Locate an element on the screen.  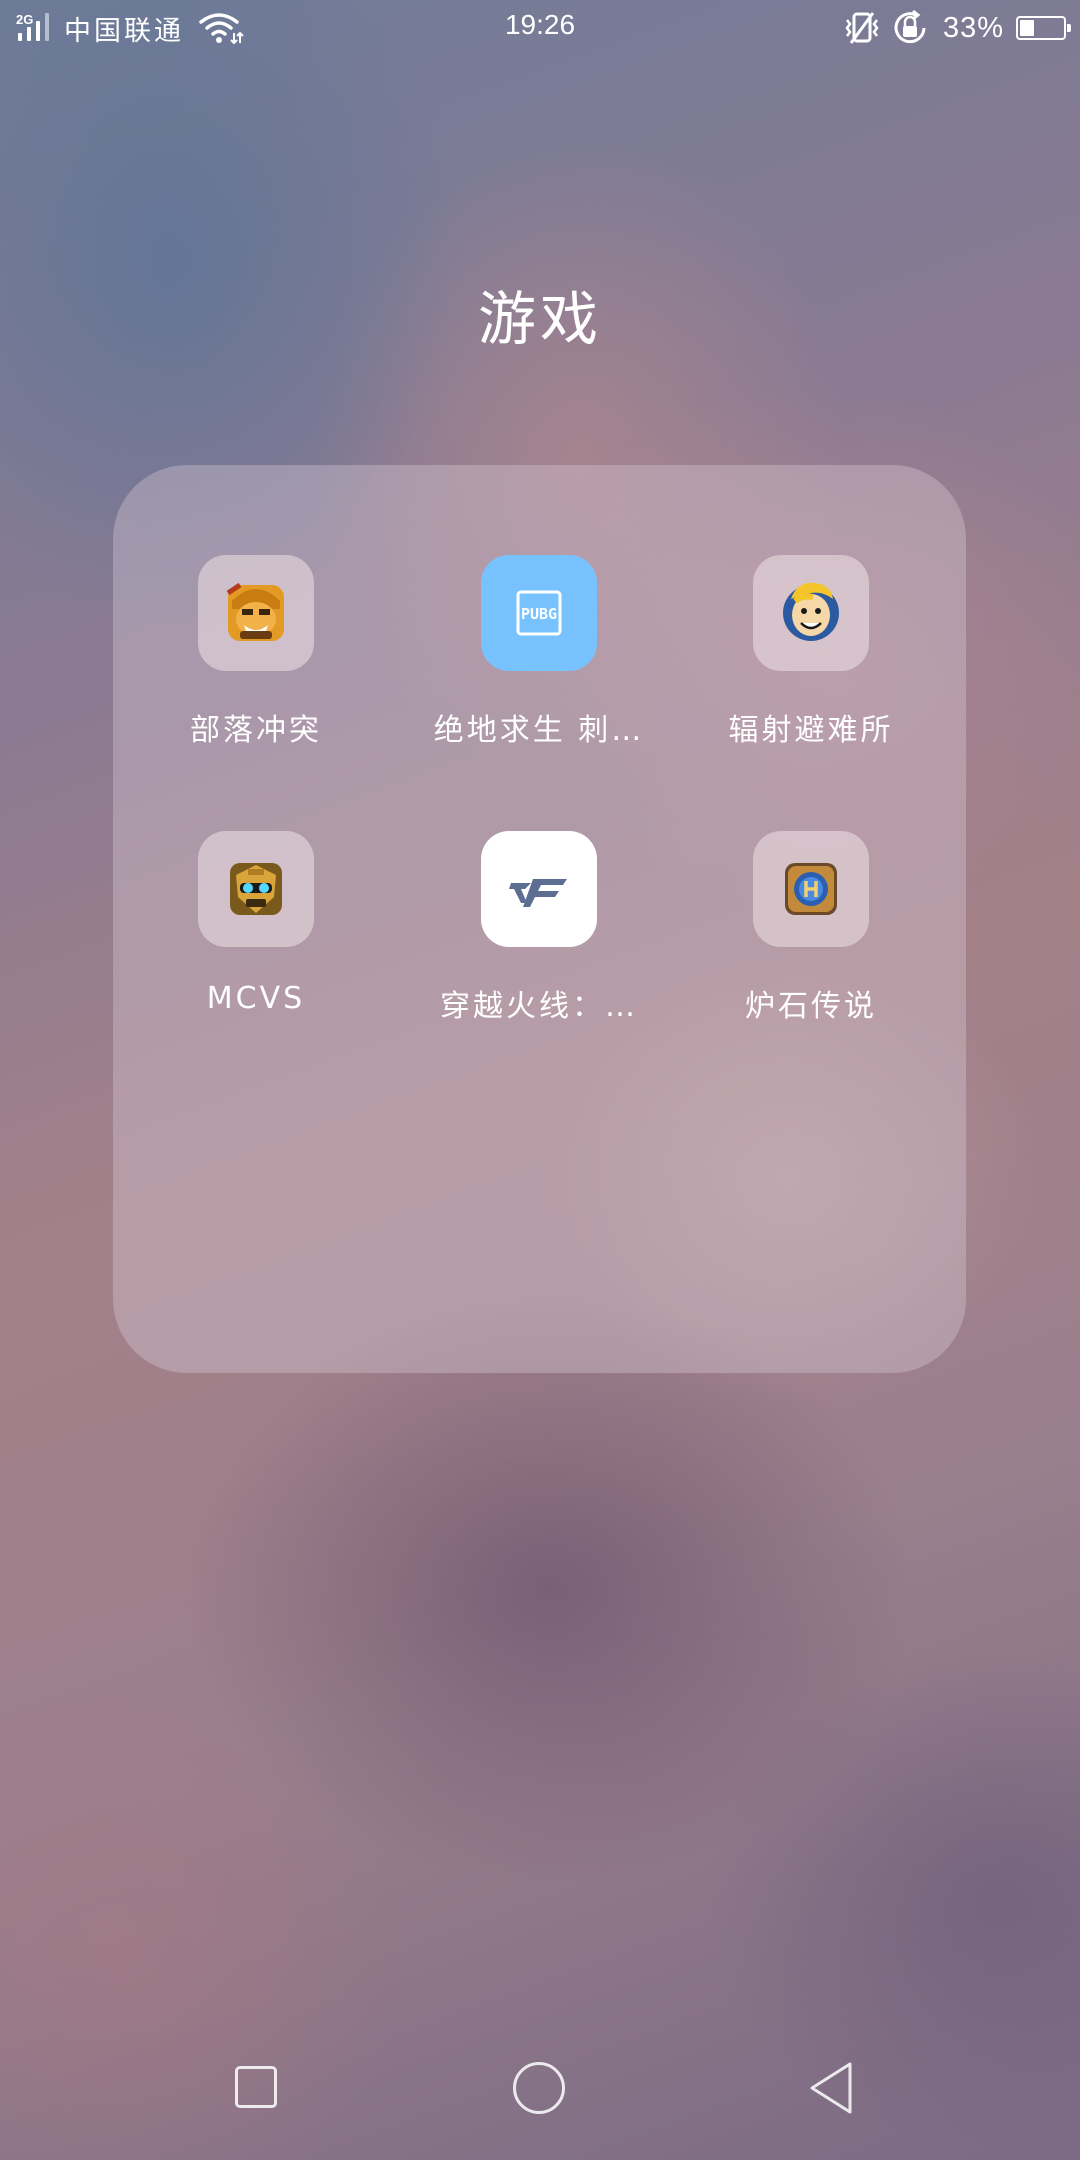
mcvs-icon is located at coordinates (256, 889).